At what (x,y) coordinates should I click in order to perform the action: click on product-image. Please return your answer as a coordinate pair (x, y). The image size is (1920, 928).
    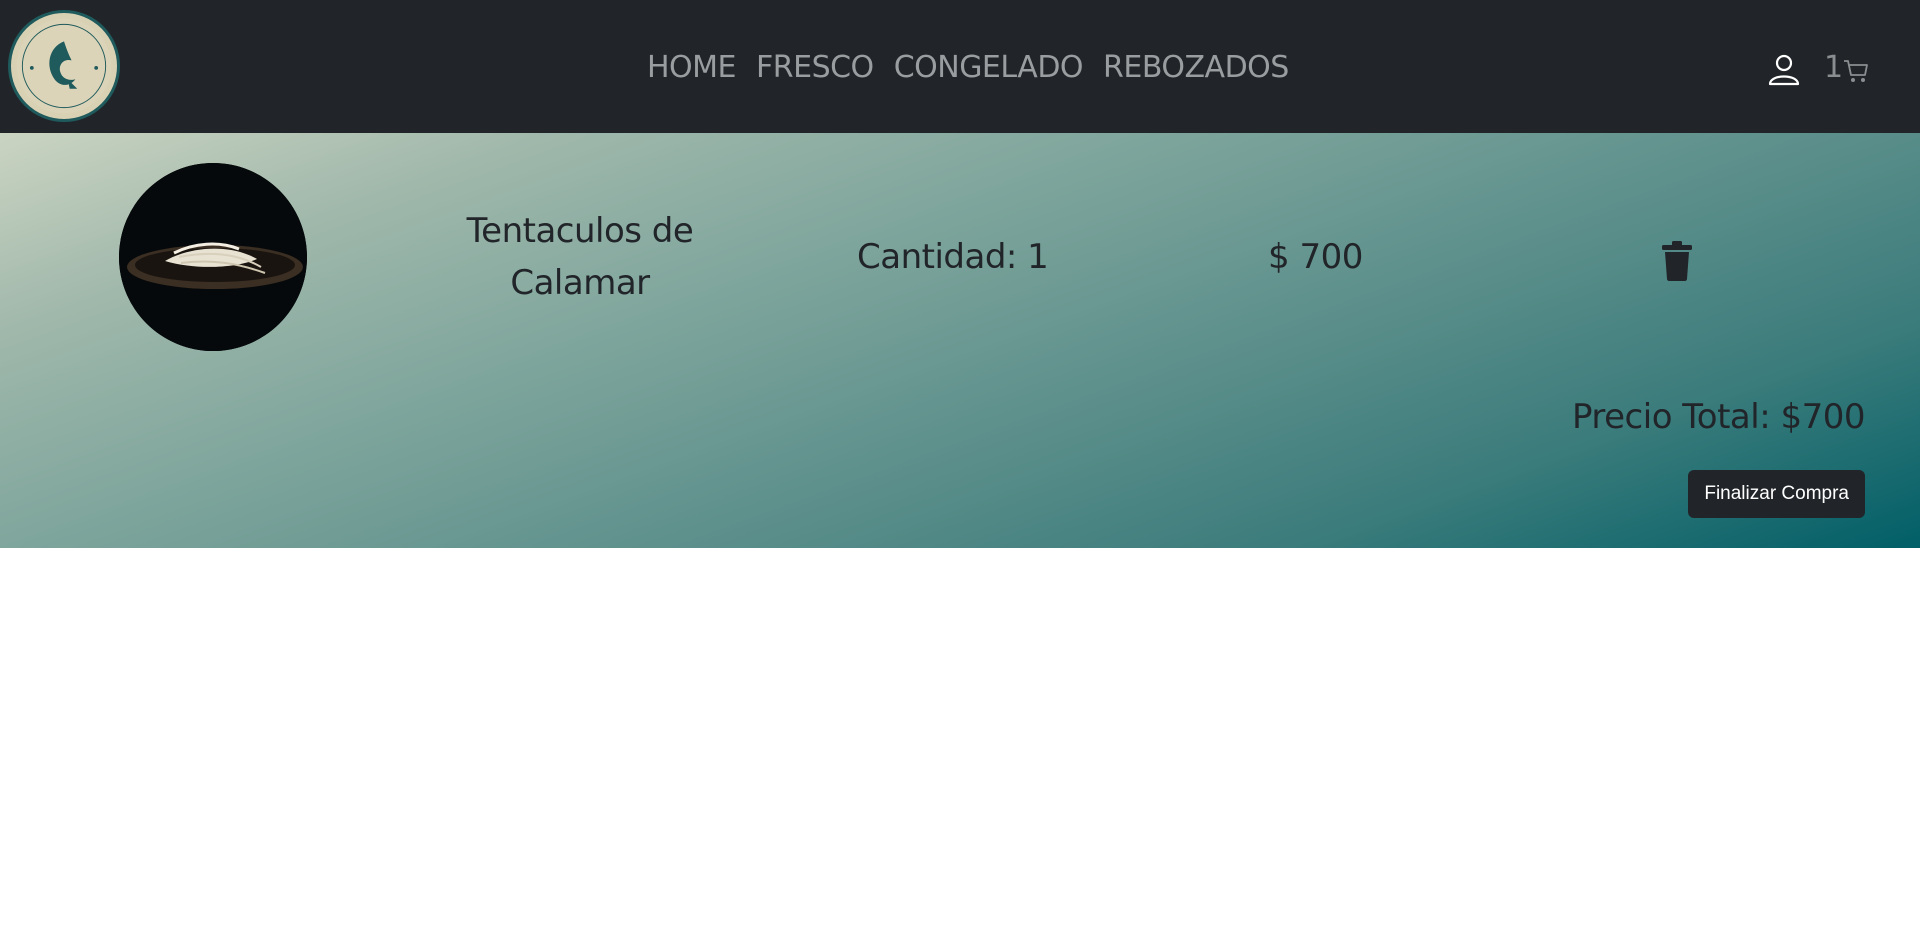
    Looking at the image, I should click on (213, 257).